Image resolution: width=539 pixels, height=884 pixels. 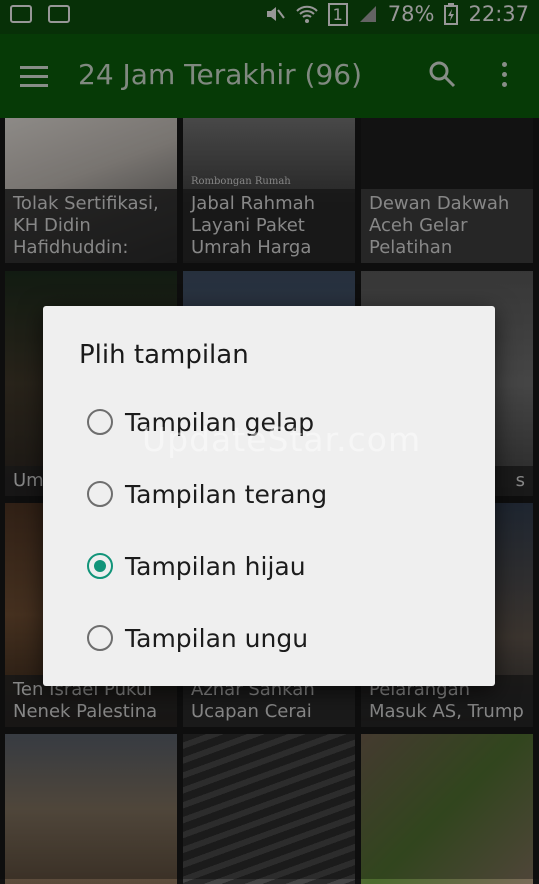 I want to click on option-purple: Tampilan ungu, so click(x=277, y=638).